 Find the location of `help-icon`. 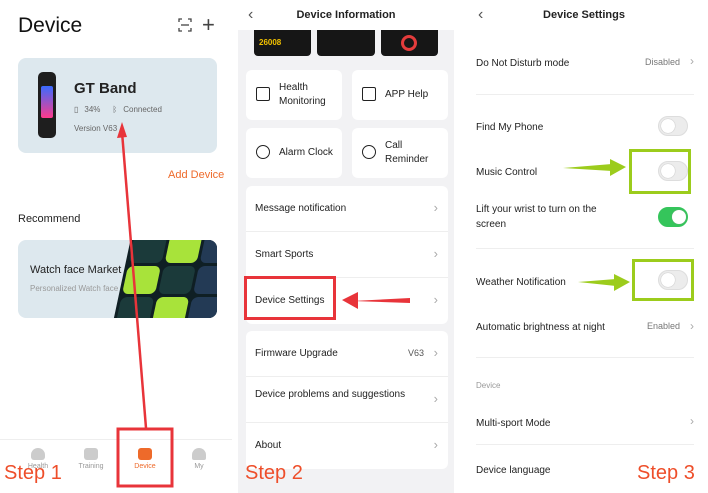

help-icon is located at coordinates (369, 94).